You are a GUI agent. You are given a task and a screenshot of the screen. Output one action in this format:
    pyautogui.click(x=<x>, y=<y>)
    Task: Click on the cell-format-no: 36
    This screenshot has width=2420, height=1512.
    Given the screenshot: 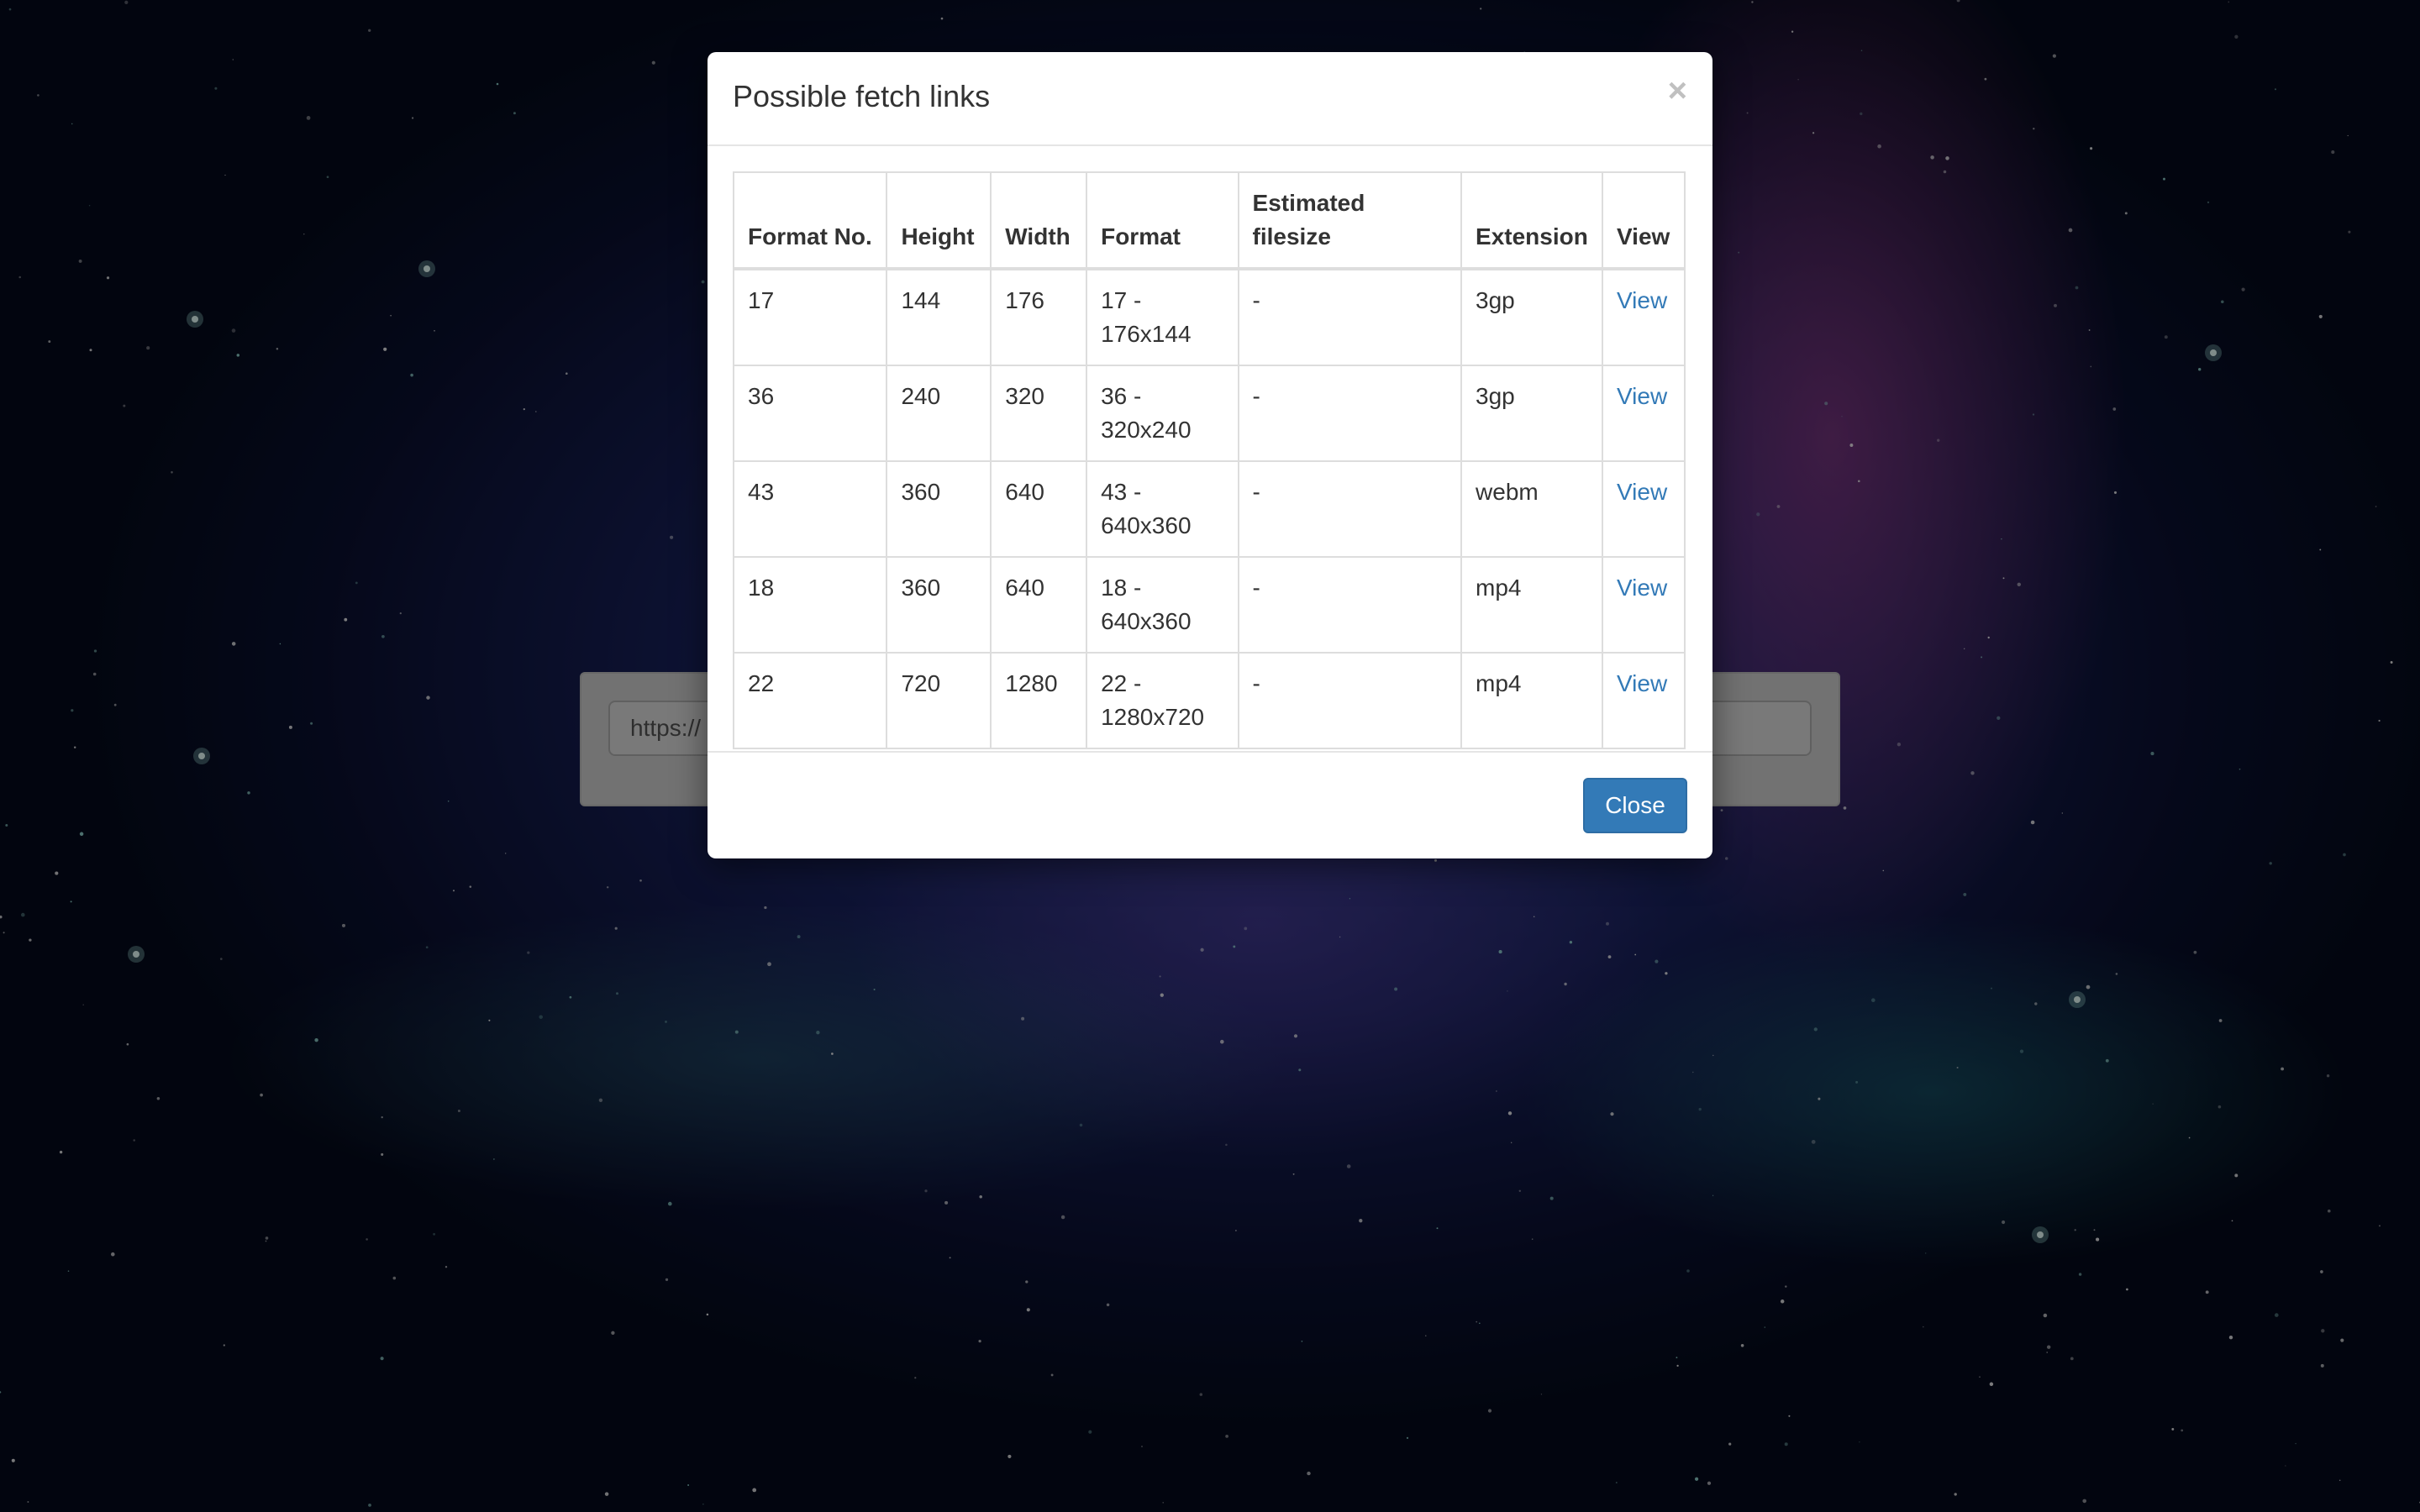 What is the action you would take?
    pyautogui.click(x=810, y=413)
    